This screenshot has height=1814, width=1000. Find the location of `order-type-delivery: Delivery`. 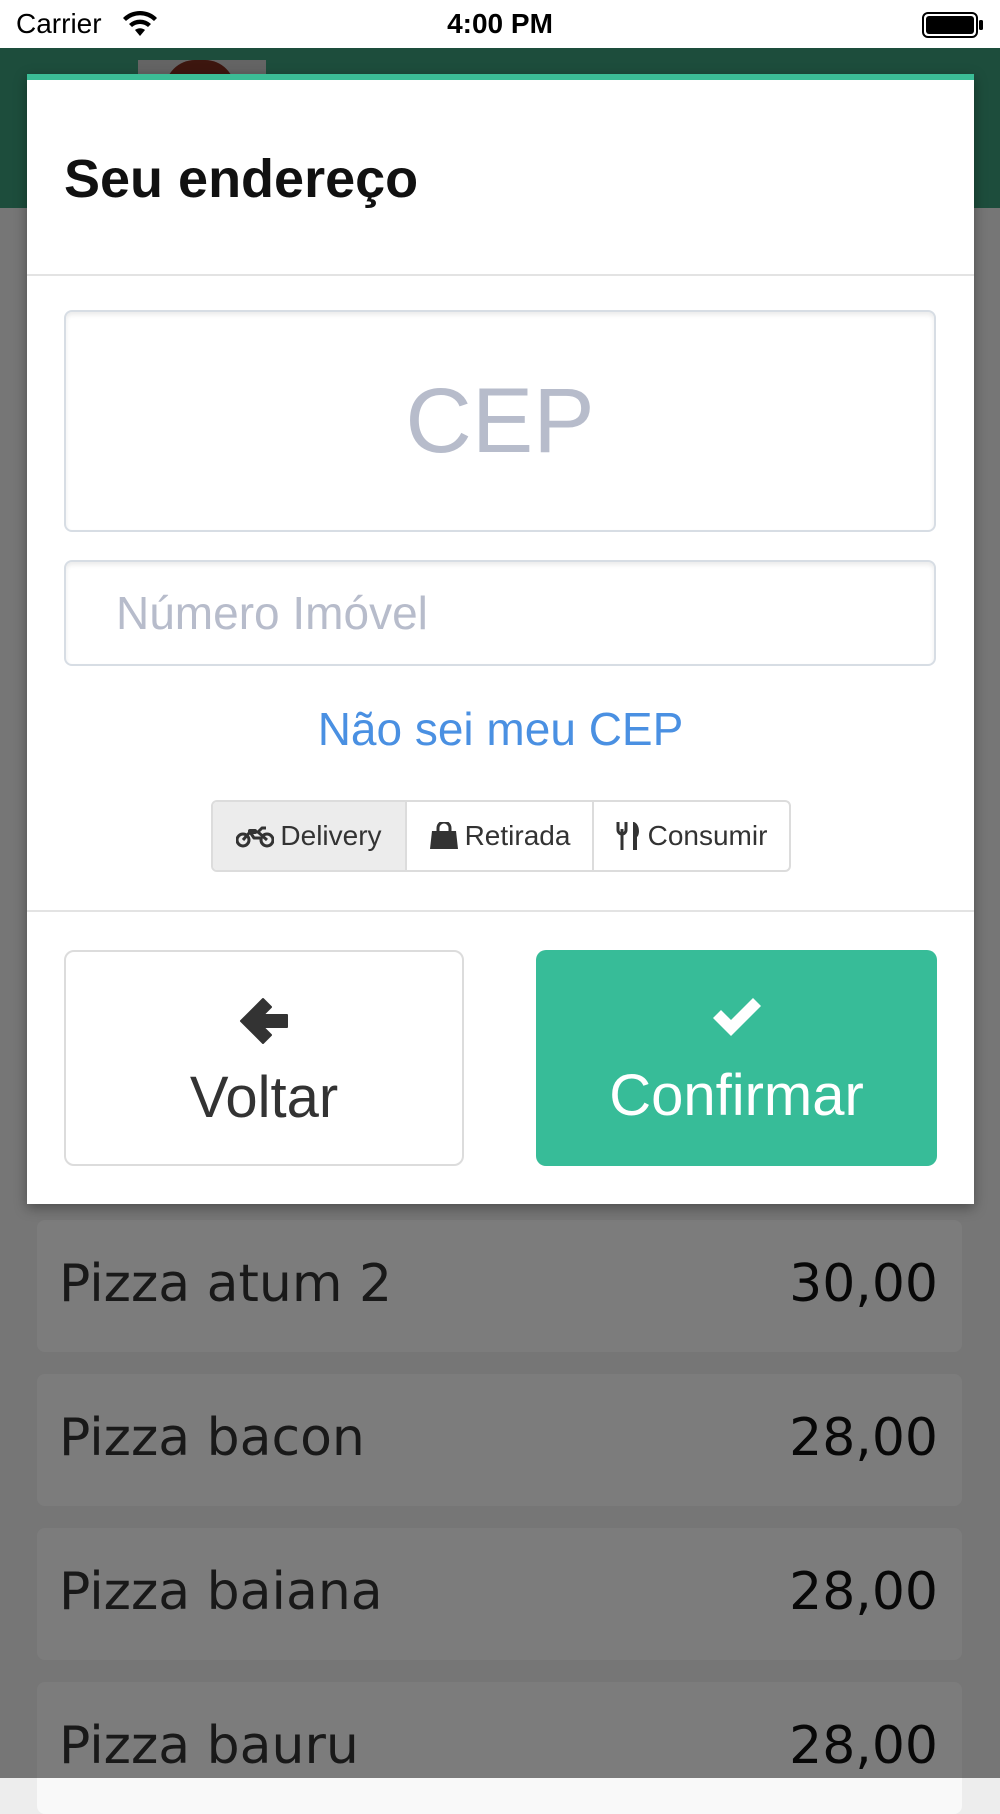

order-type-delivery: Delivery is located at coordinates (310, 836).